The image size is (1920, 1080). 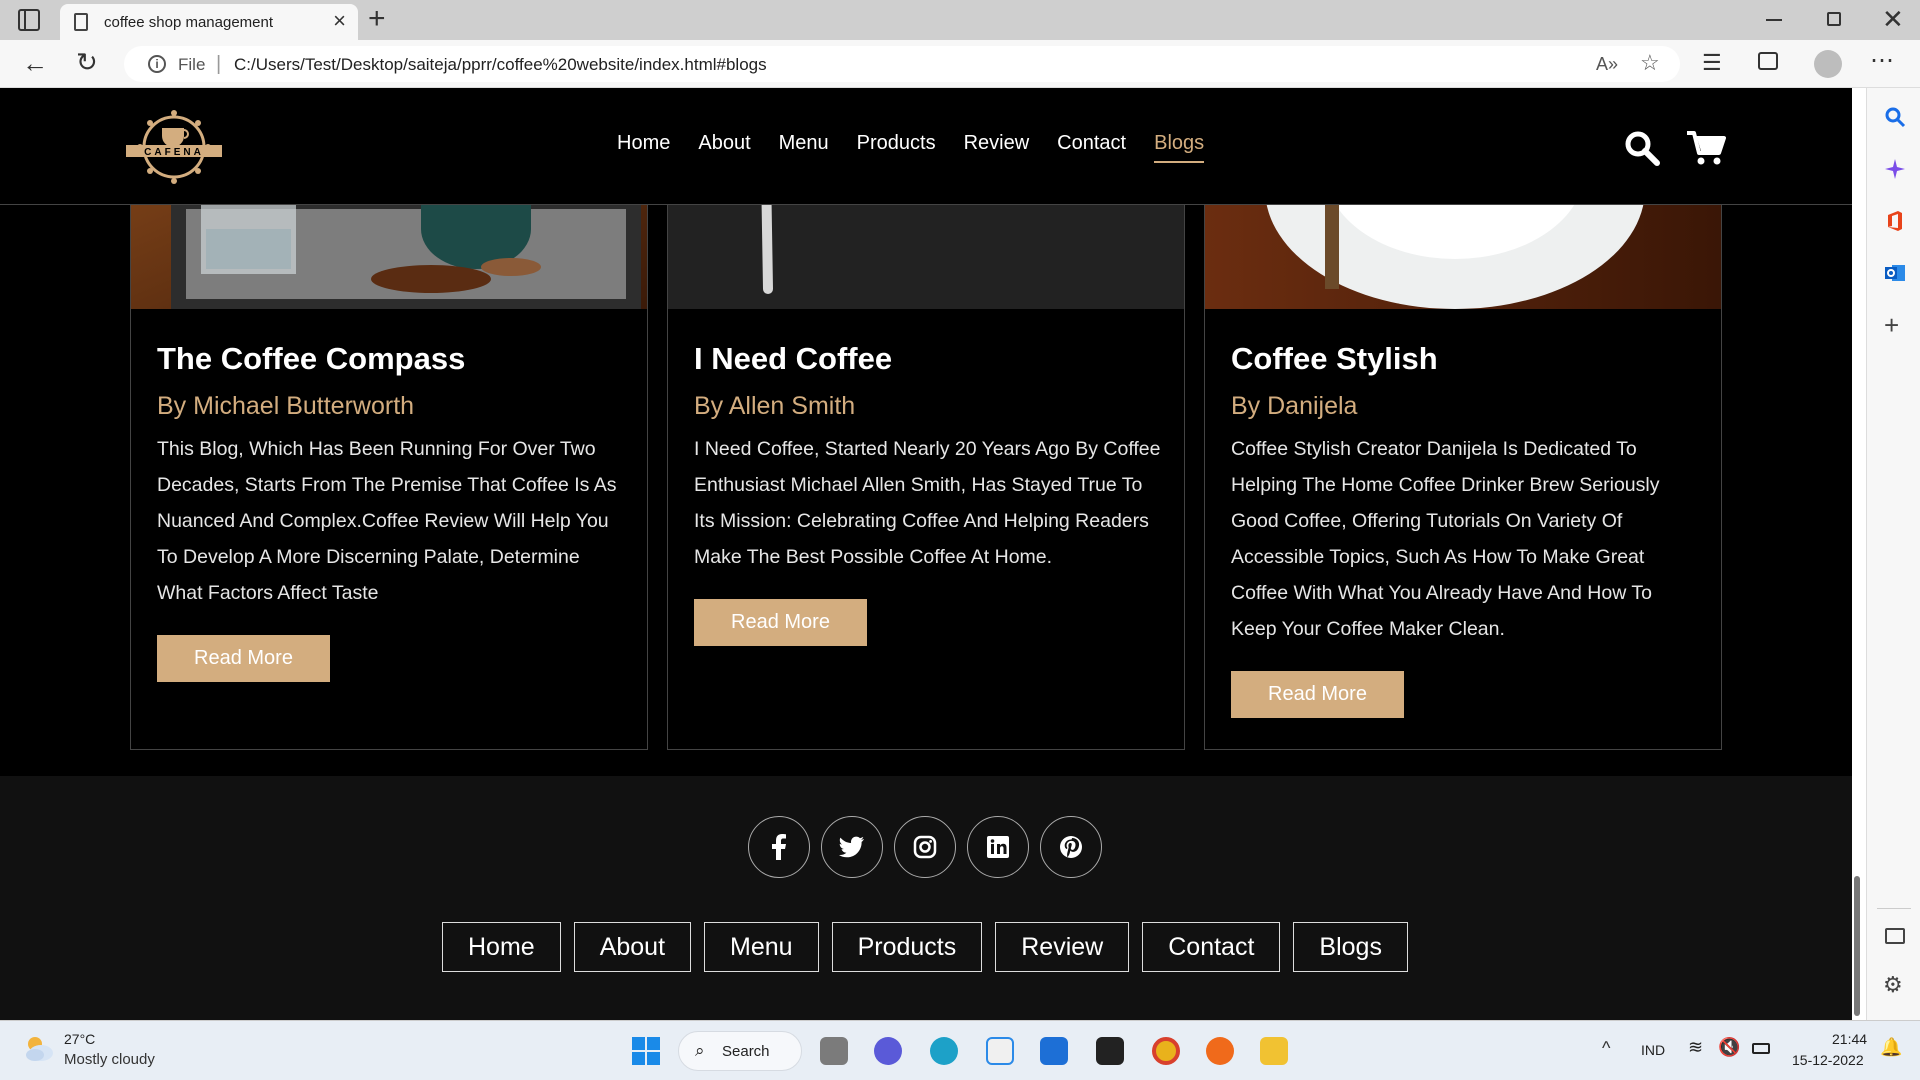 I want to click on minimize-icon, so click(x=1774, y=20).